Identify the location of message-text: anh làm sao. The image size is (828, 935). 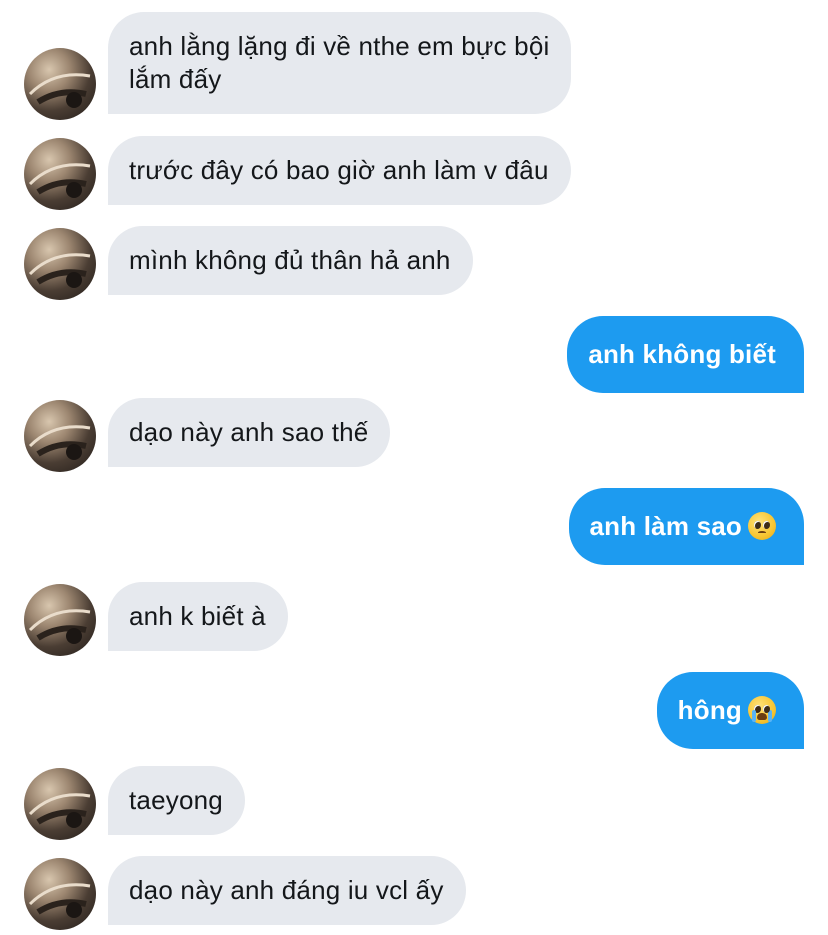
(665, 526).